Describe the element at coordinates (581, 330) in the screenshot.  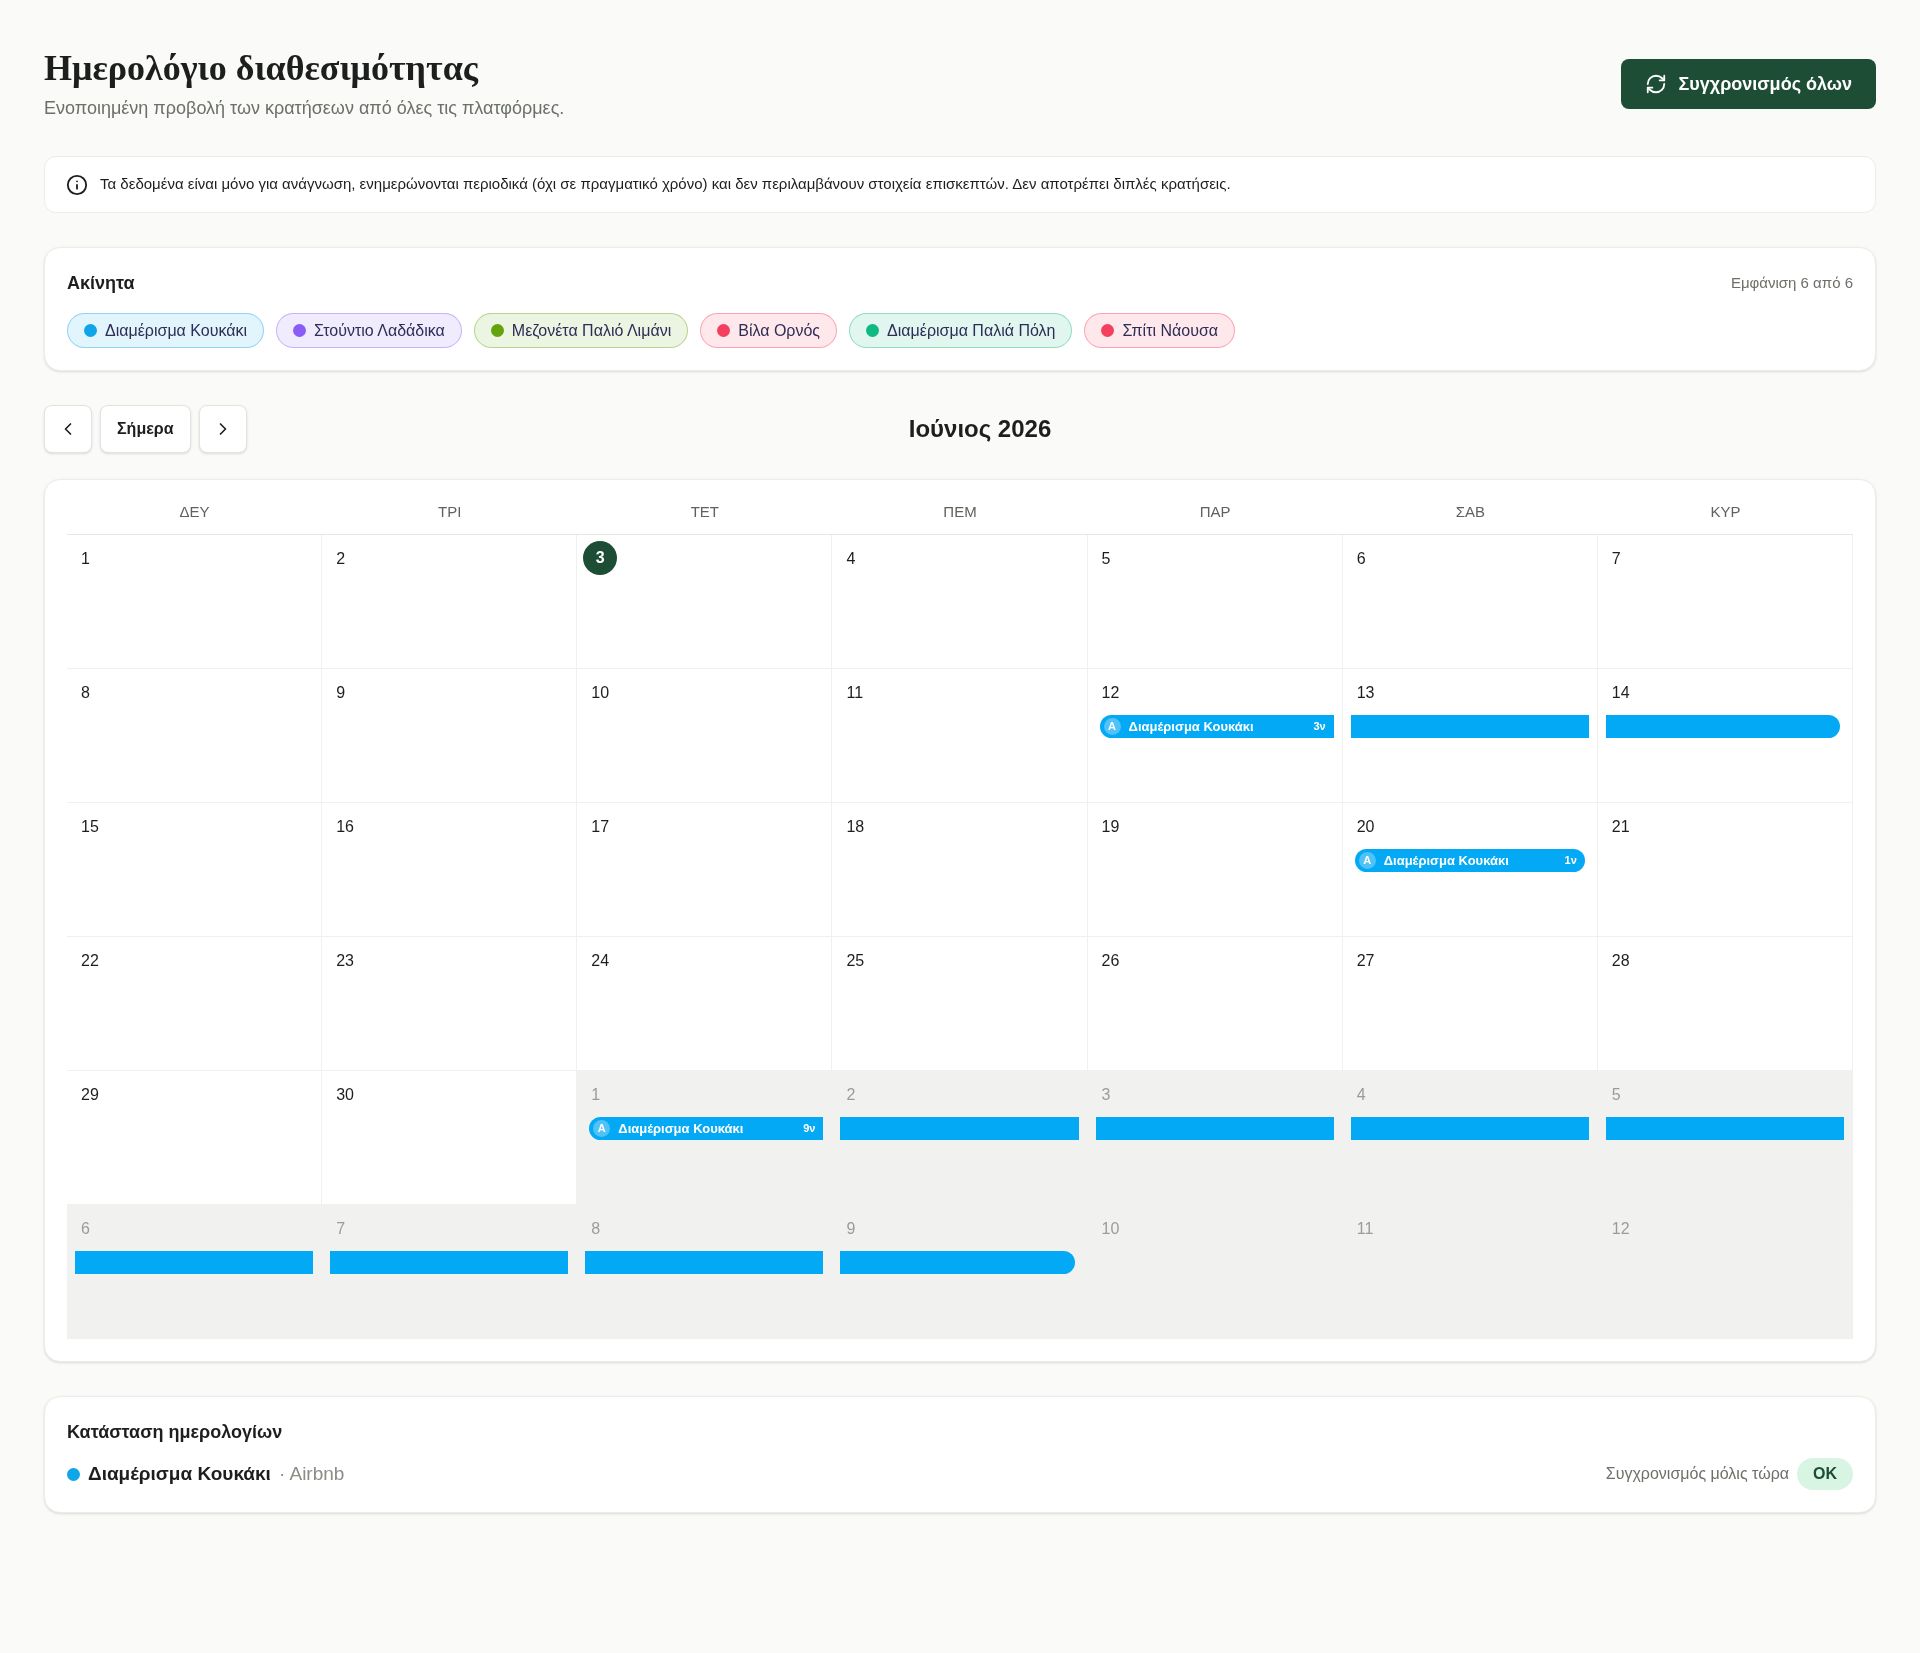
I see `property-chip: Μεζονέτα Παλιό Λιμάνι` at that location.